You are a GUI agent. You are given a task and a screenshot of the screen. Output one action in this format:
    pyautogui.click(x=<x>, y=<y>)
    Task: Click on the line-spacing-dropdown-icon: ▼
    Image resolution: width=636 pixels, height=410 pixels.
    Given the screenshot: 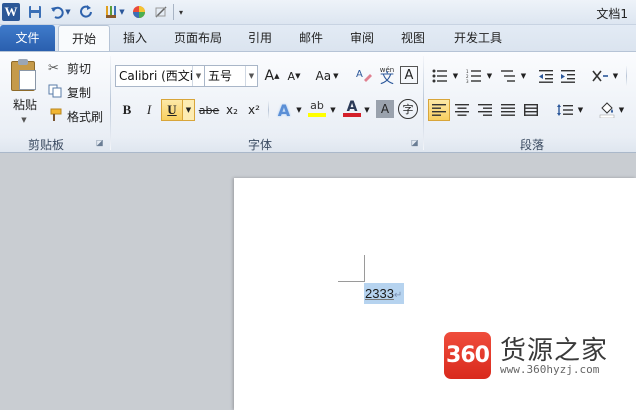 What is the action you would take?
    pyautogui.click(x=580, y=110)
    